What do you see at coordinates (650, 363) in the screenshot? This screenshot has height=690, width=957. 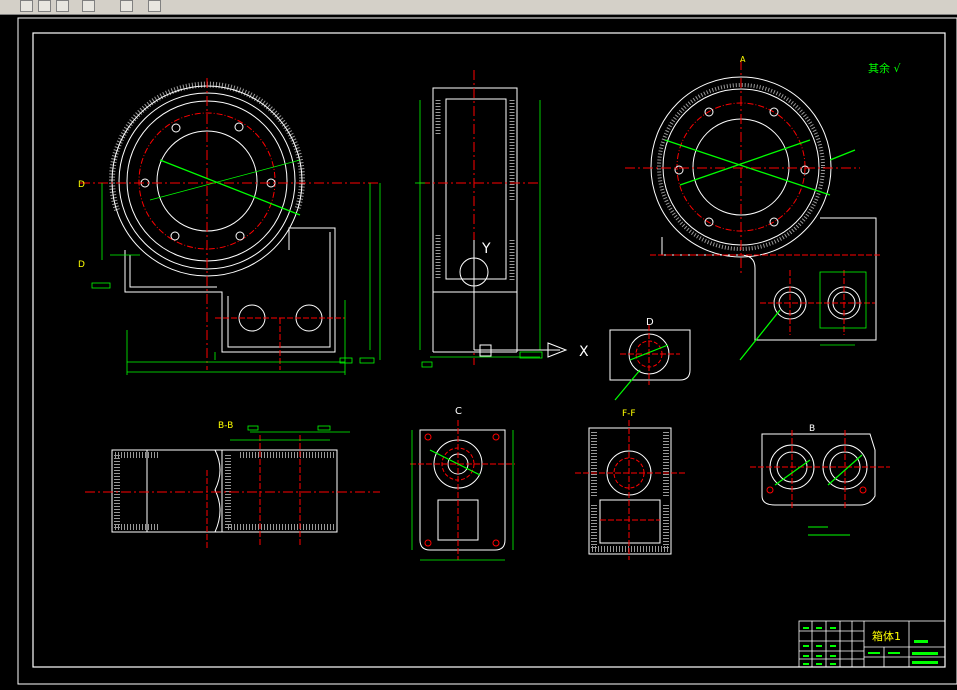 I see `view-d` at bounding box center [650, 363].